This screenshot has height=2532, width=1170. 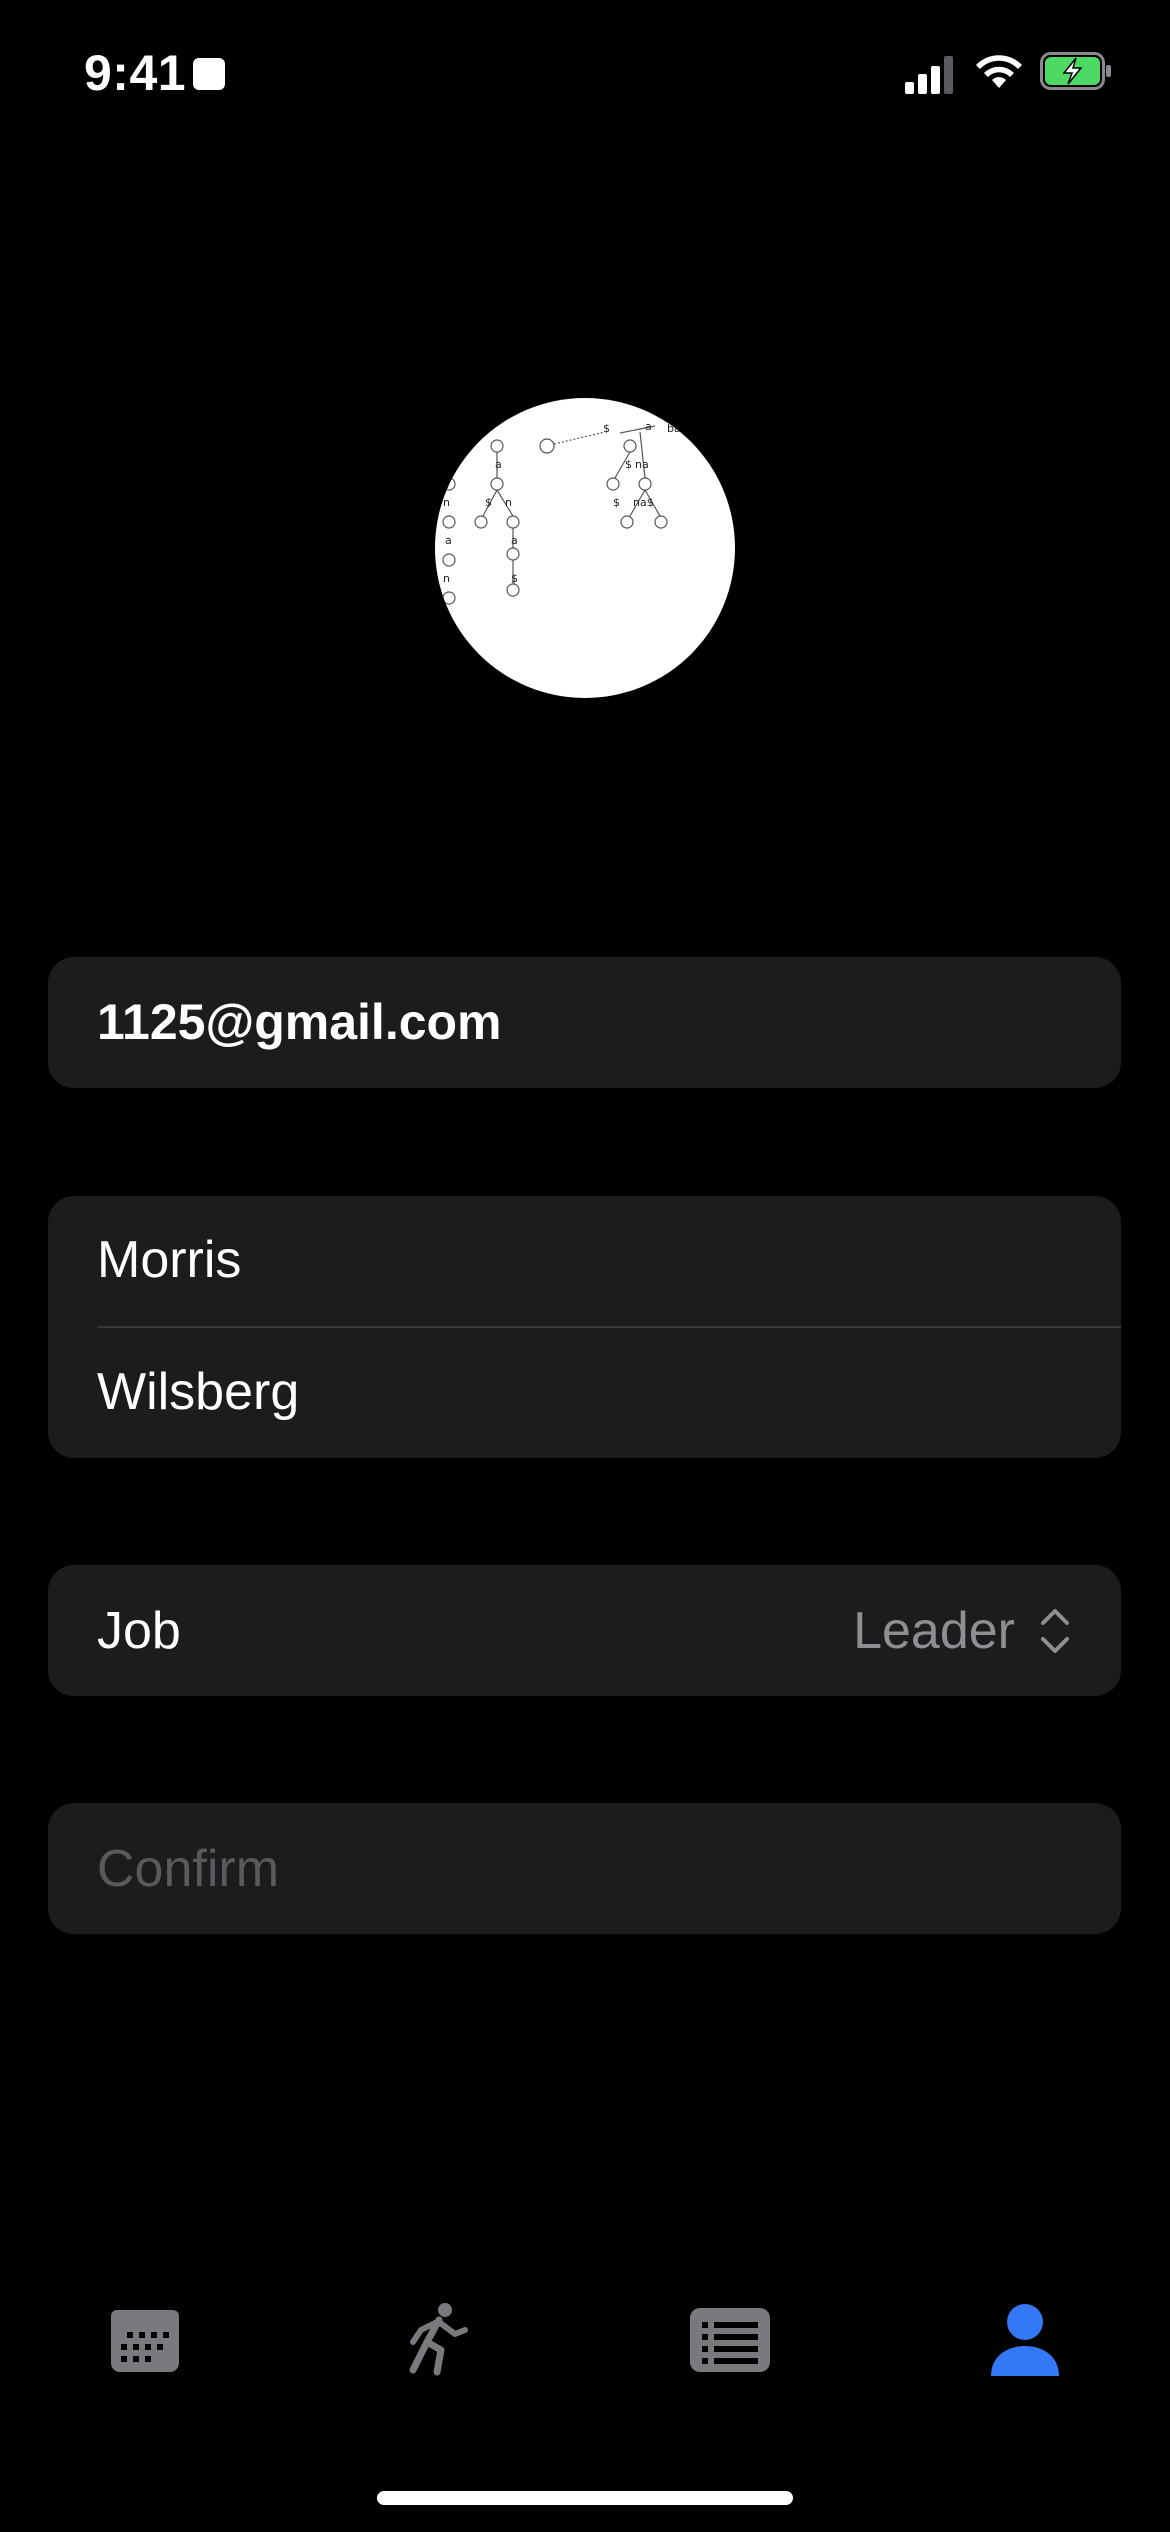 I want to click on email-value: 1125@gmail.com, so click(x=299, y=1022).